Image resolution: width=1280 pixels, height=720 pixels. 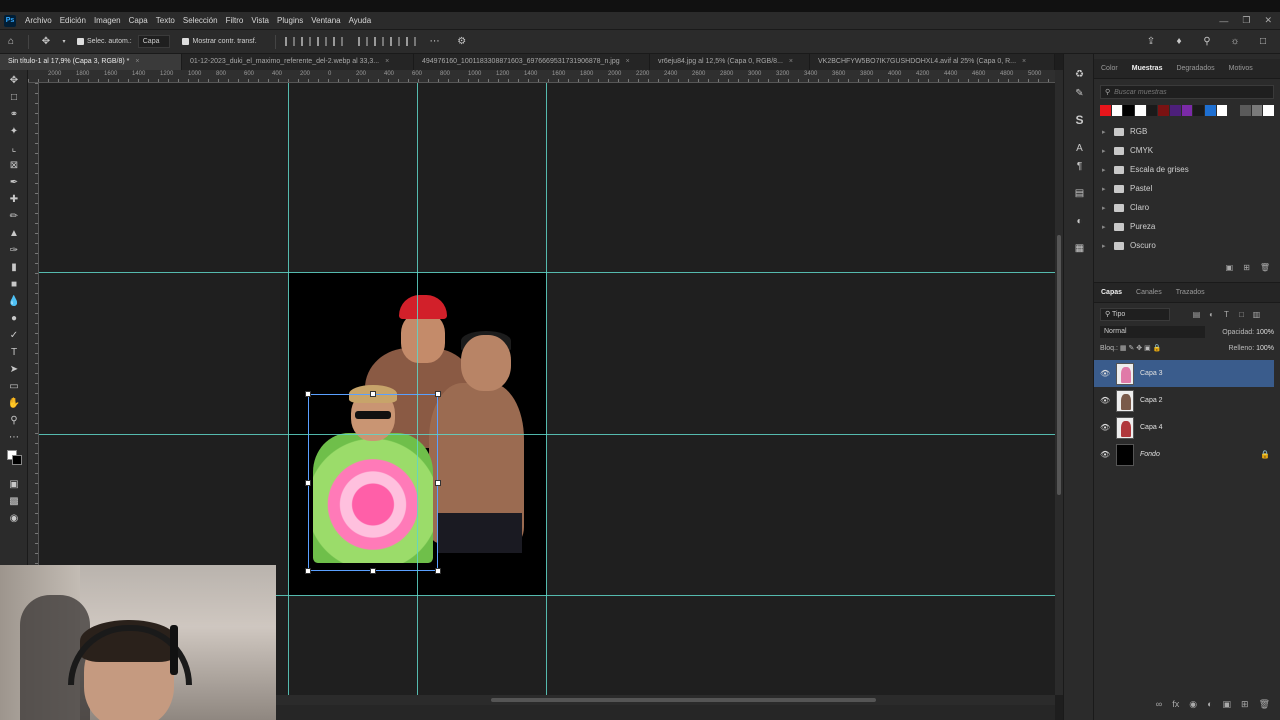 What do you see at coordinates (1246, 267) in the screenshot?
I see `new-swatch-icon: ⊞` at bounding box center [1246, 267].